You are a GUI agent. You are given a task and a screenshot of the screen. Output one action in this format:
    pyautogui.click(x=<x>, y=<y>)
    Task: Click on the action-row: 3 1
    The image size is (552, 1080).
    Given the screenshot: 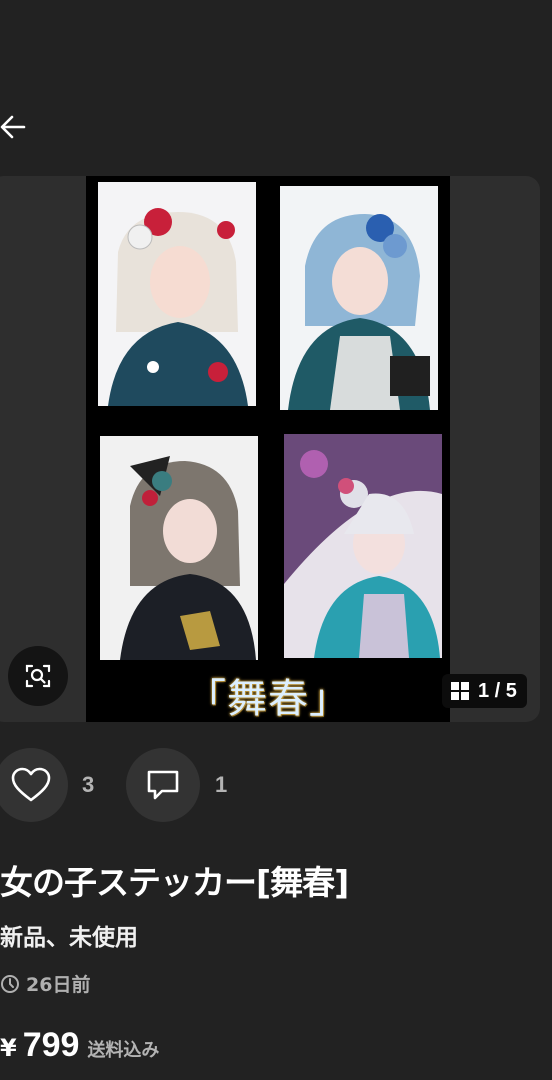 What is the action you would take?
    pyautogui.click(x=276, y=786)
    